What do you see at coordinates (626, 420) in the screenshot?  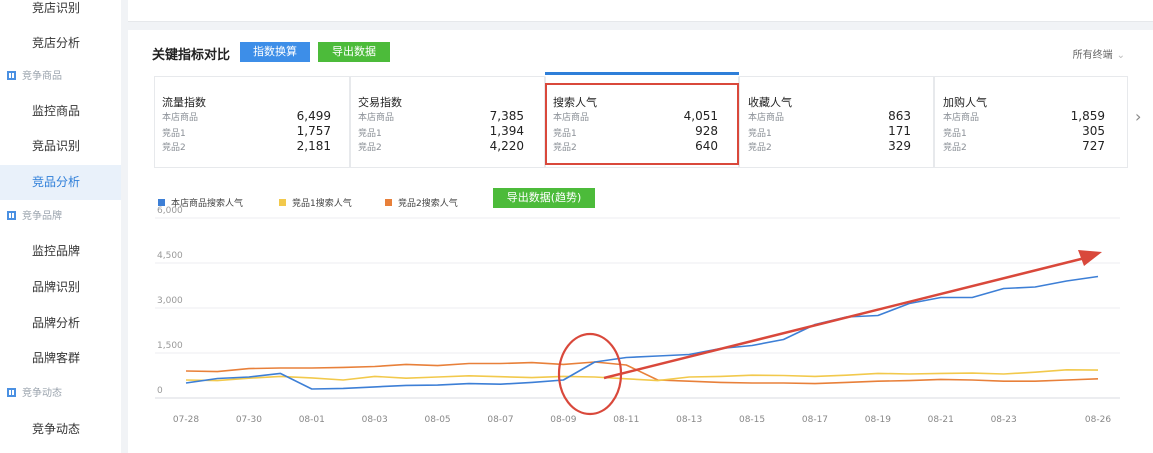 I see `x-tick-label: 08-11` at bounding box center [626, 420].